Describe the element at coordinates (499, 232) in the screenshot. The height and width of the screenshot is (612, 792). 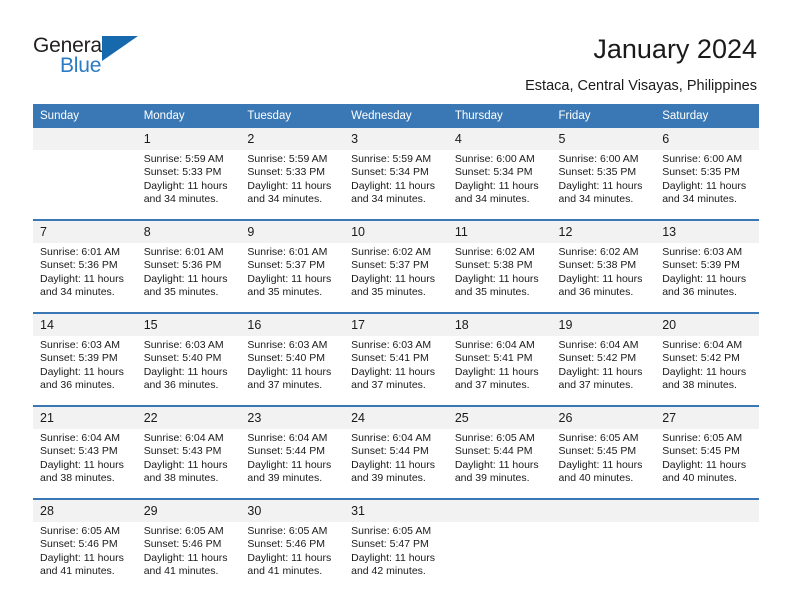
I see `day-number-cell: 11` at that location.